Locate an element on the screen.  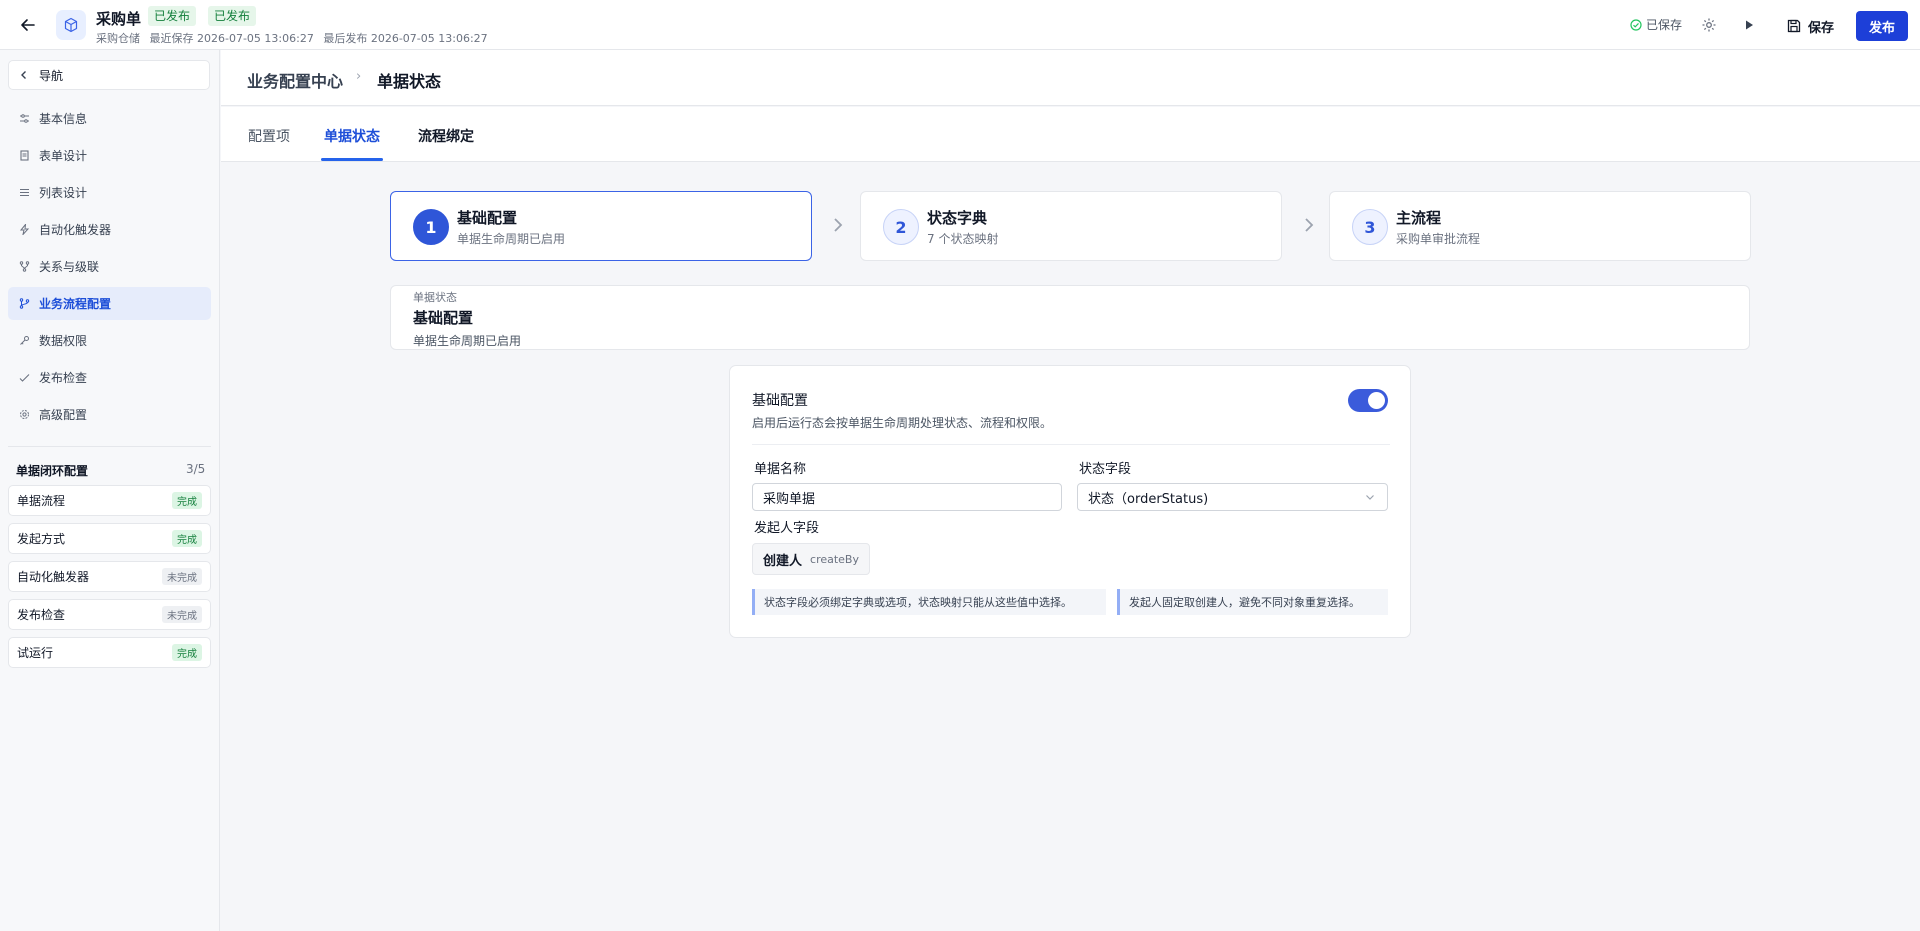
status-field-select: 状态（orderStatus) is located at coordinates (1232, 497).